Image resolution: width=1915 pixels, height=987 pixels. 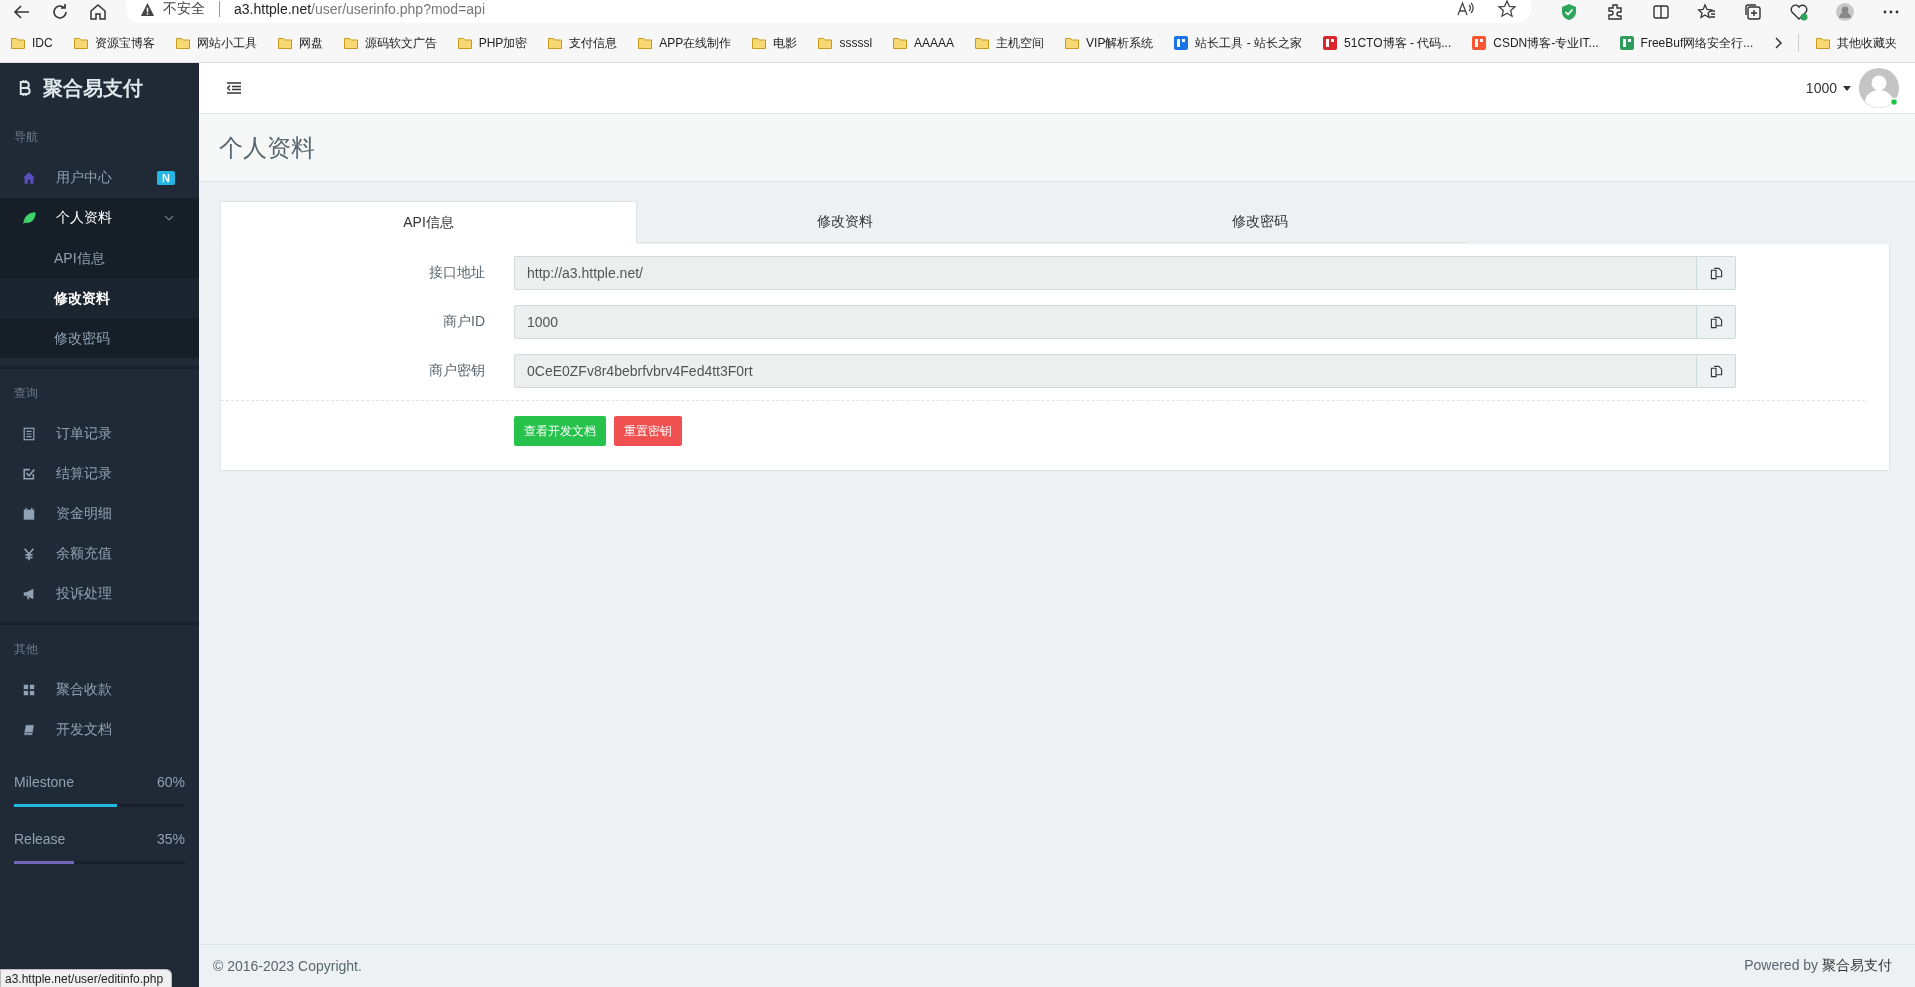 What do you see at coordinates (1009, 43) in the screenshot?
I see `bookmark: 主机空间` at bounding box center [1009, 43].